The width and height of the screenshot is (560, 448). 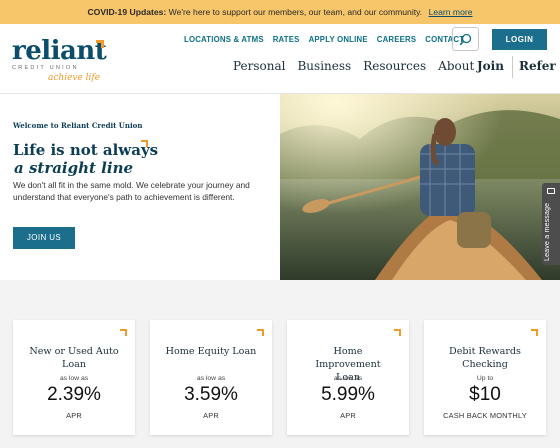 I want to click on headline-accent-icon, so click(x=144, y=143).